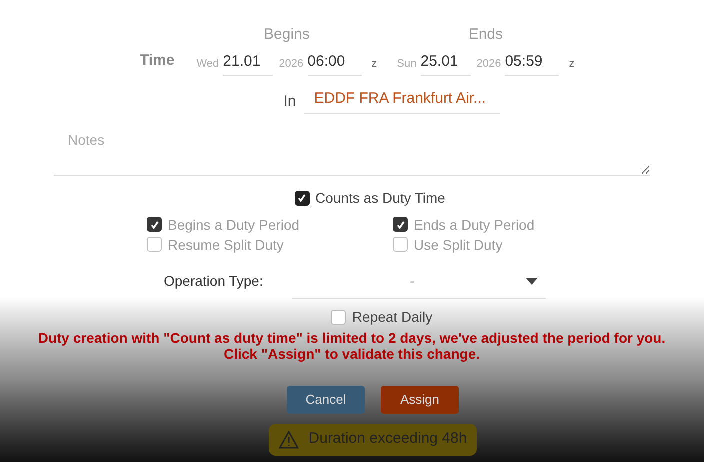 The image size is (704, 462). What do you see at coordinates (381, 198) in the screenshot?
I see `checkbox-label: Counts as Duty Time` at bounding box center [381, 198].